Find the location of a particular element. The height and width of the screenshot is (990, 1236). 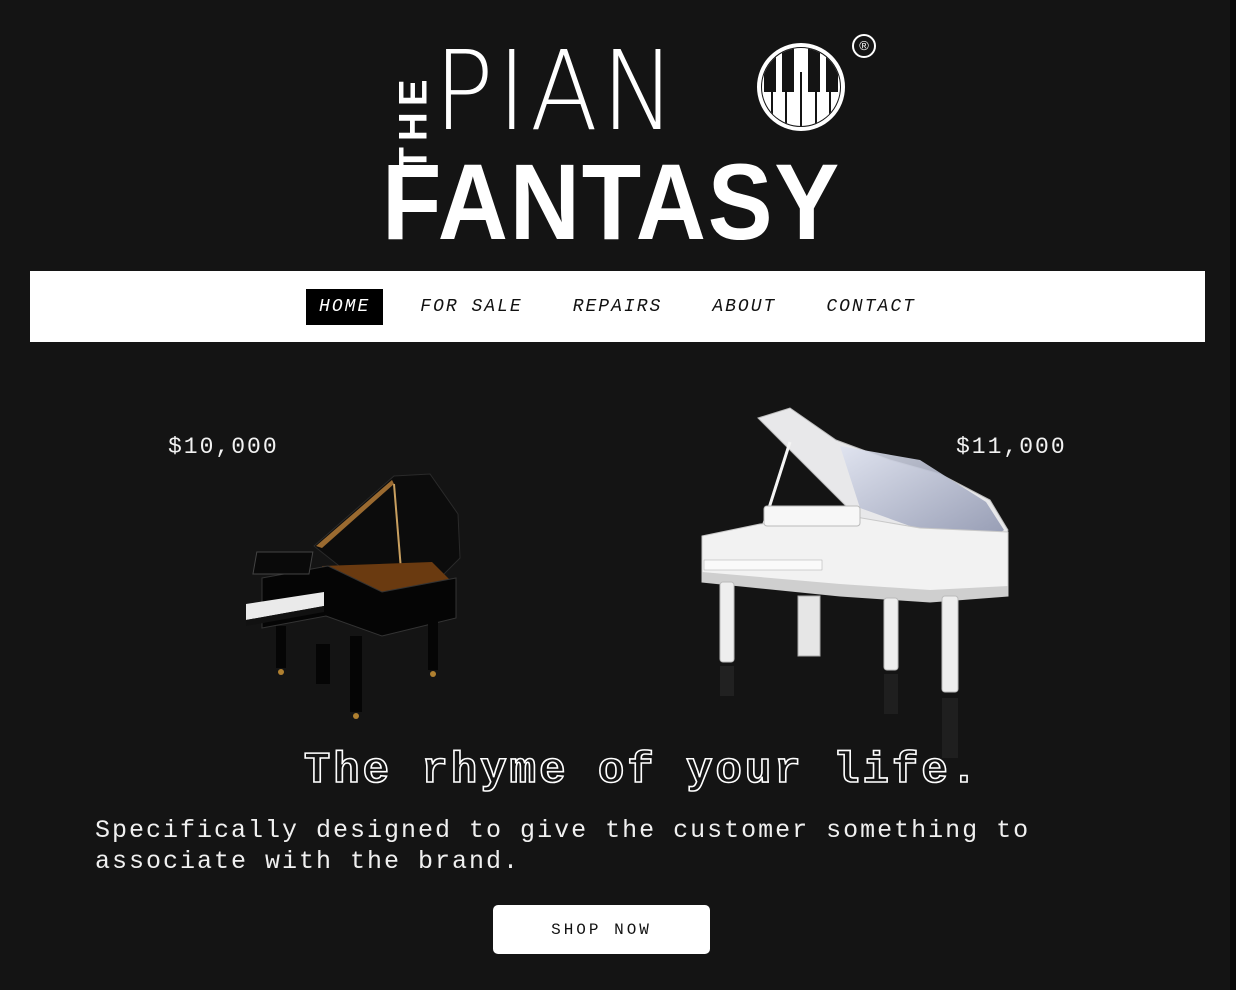

nav-item-about: ABOUT is located at coordinates (744, 307).